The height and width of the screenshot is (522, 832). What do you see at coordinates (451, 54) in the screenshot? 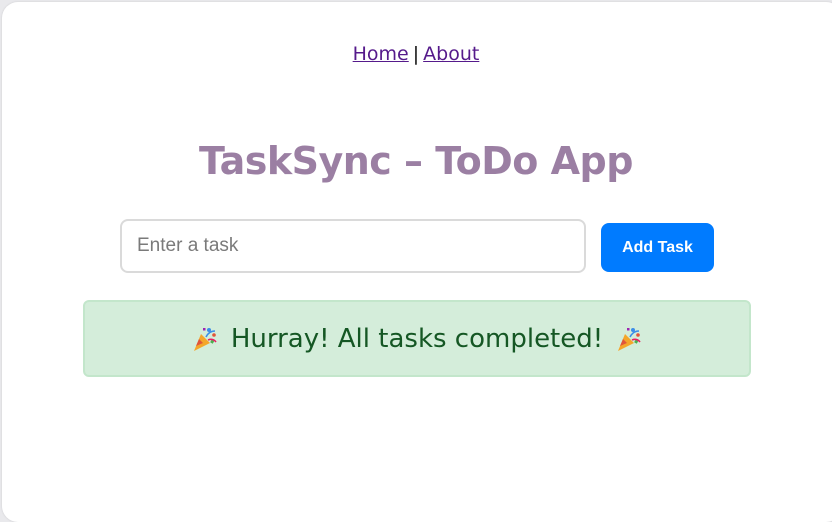
I see `nav-link-about: About` at bounding box center [451, 54].